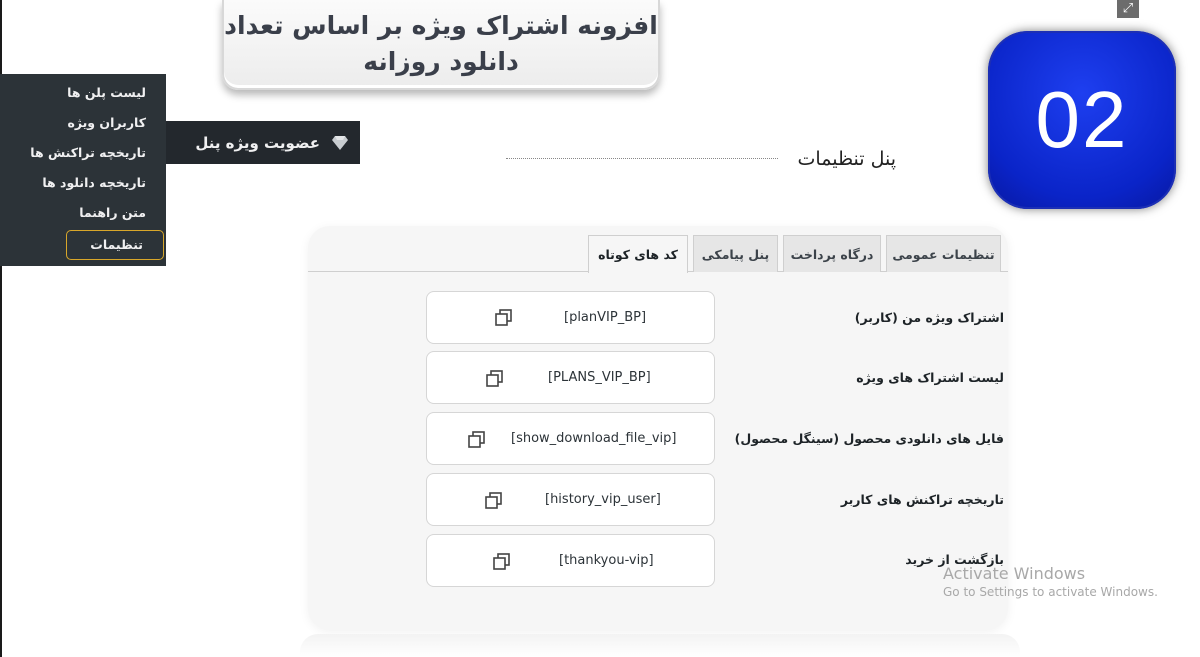 The image size is (1200, 657). I want to click on bottom-shadow-panel, so click(660, 645).